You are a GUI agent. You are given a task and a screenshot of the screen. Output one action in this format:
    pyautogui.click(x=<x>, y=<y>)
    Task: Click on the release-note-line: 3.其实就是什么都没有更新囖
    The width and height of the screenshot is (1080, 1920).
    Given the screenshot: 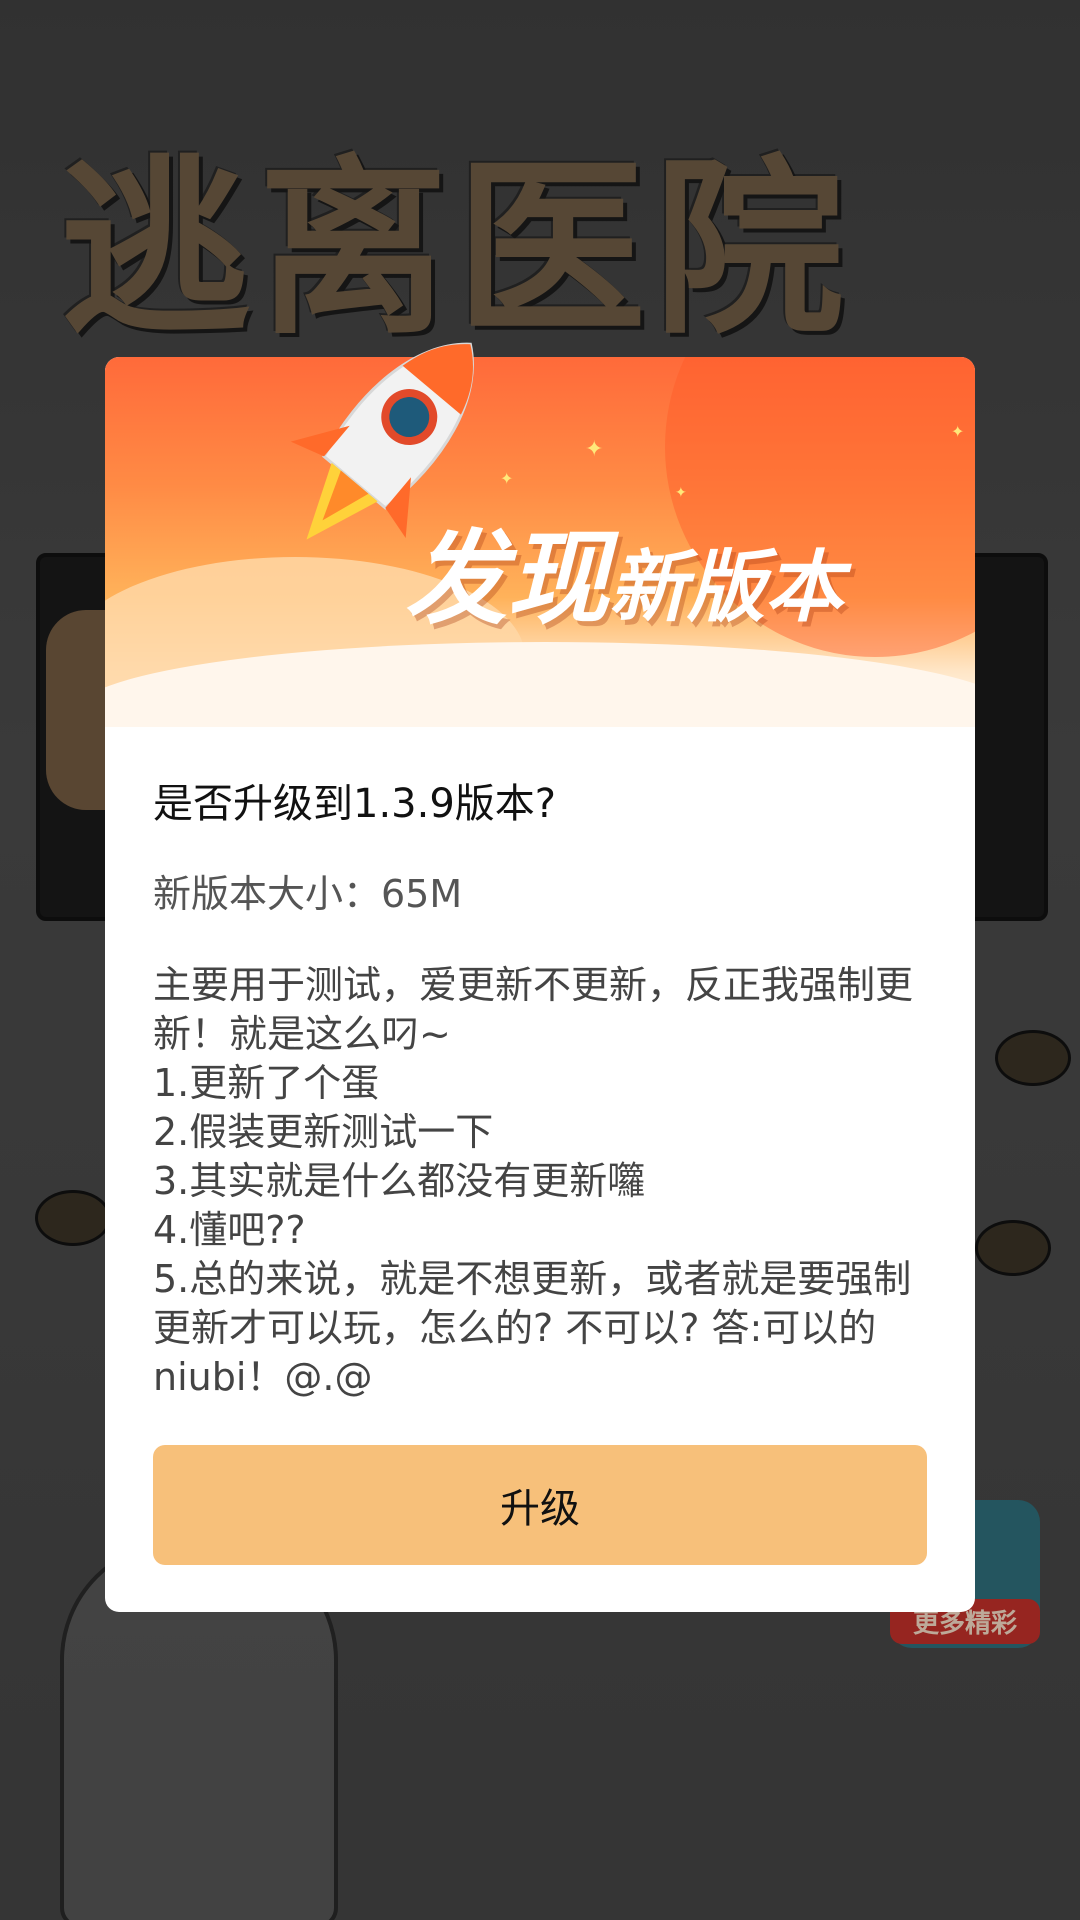 What is the action you would take?
    pyautogui.click(x=399, y=1181)
    